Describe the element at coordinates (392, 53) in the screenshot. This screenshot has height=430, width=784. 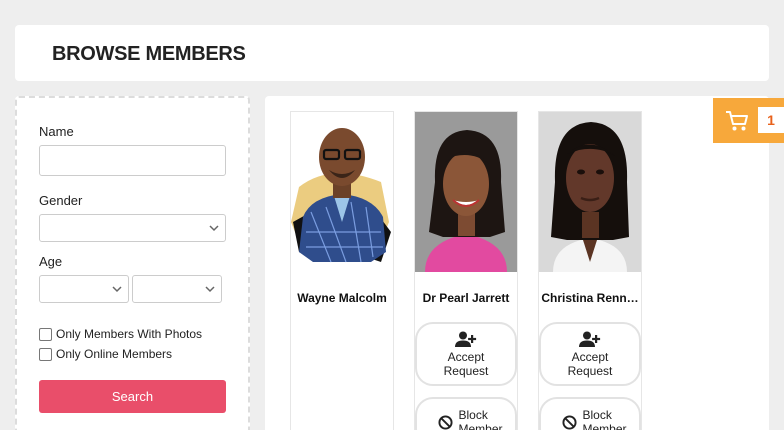
I see `page-header: BROWSE MEMBERS` at that location.